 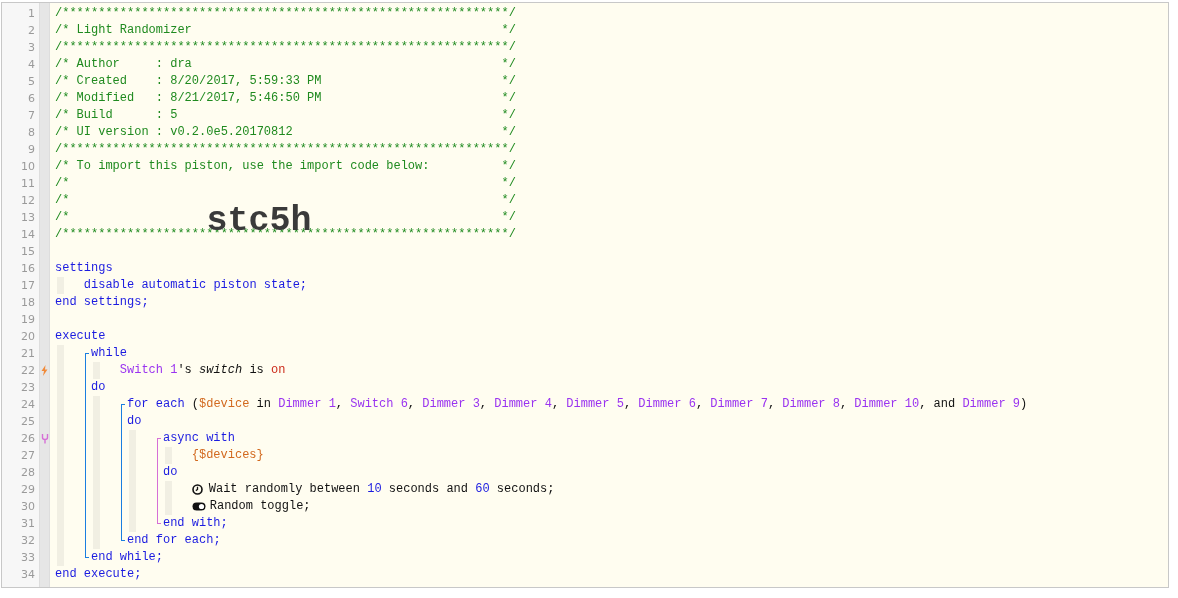 What do you see at coordinates (31, 65) in the screenshot?
I see `line-number: 4` at bounding box center [31, 65].